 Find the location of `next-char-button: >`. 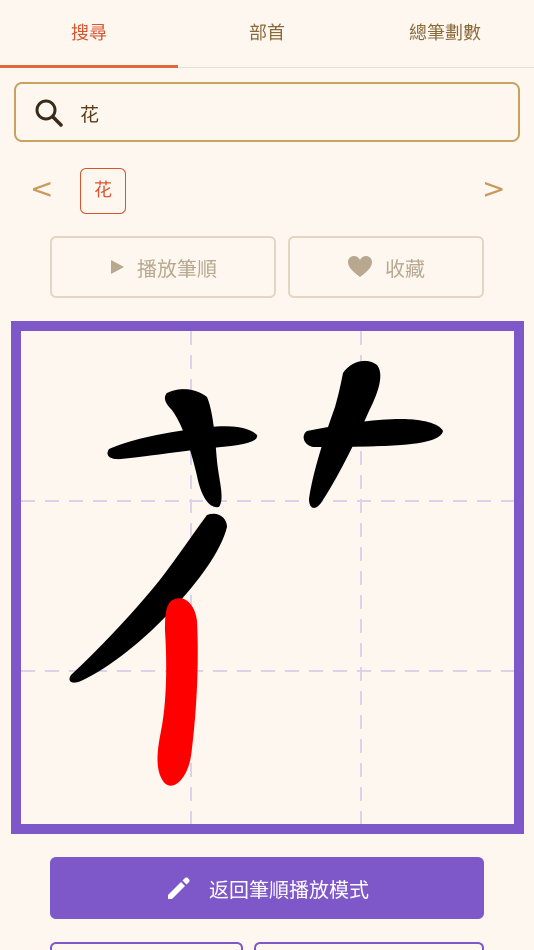

next-char-button: > is located at coordinates (493, 188).